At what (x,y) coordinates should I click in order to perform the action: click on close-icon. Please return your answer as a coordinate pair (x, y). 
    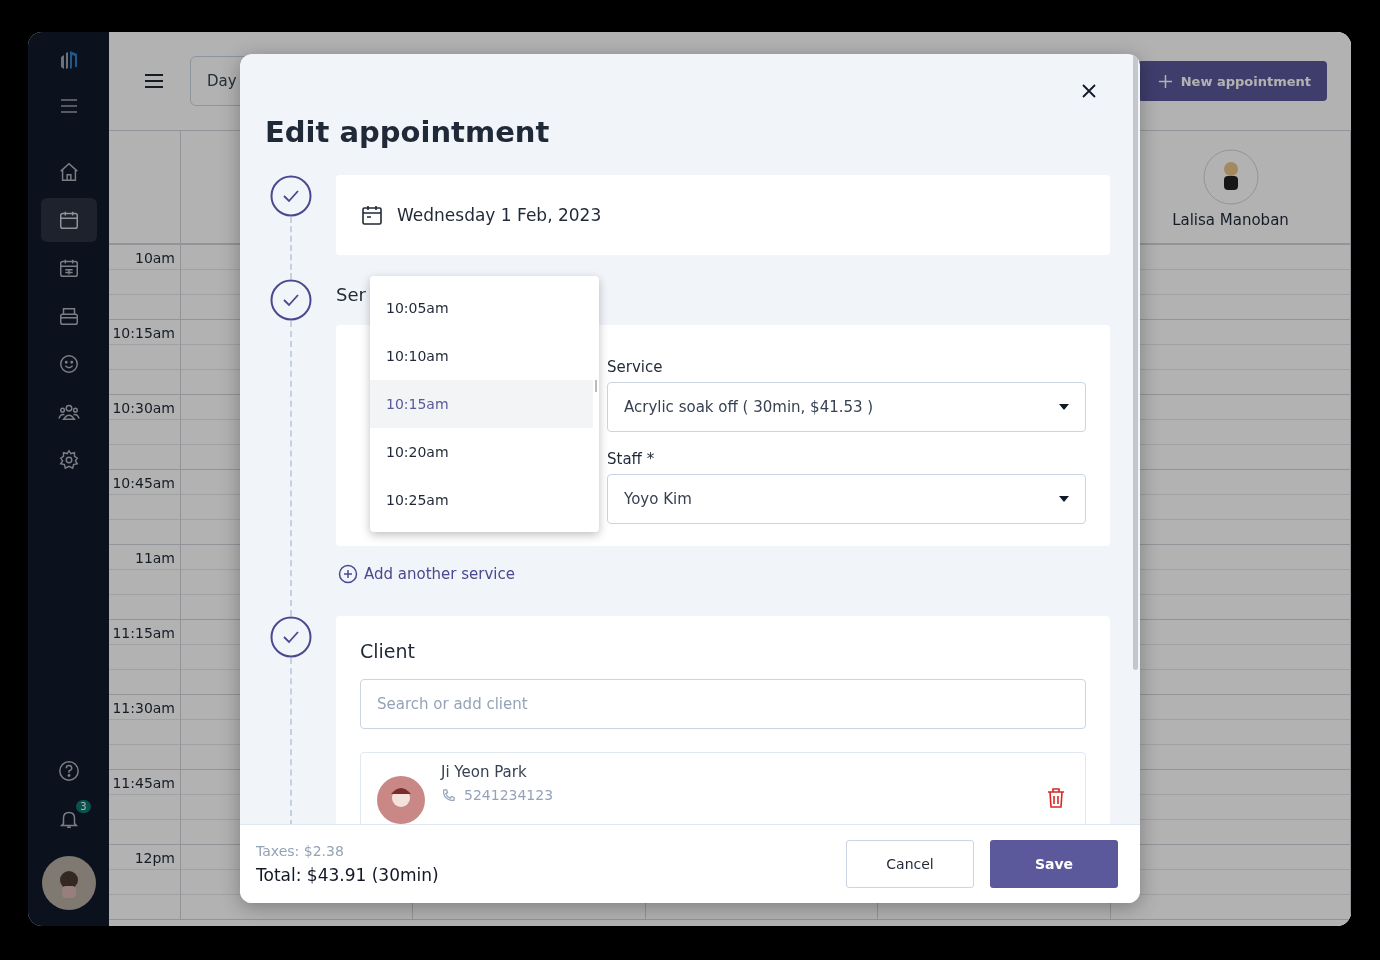
    Looking at the image, I should click on (1089, 91).